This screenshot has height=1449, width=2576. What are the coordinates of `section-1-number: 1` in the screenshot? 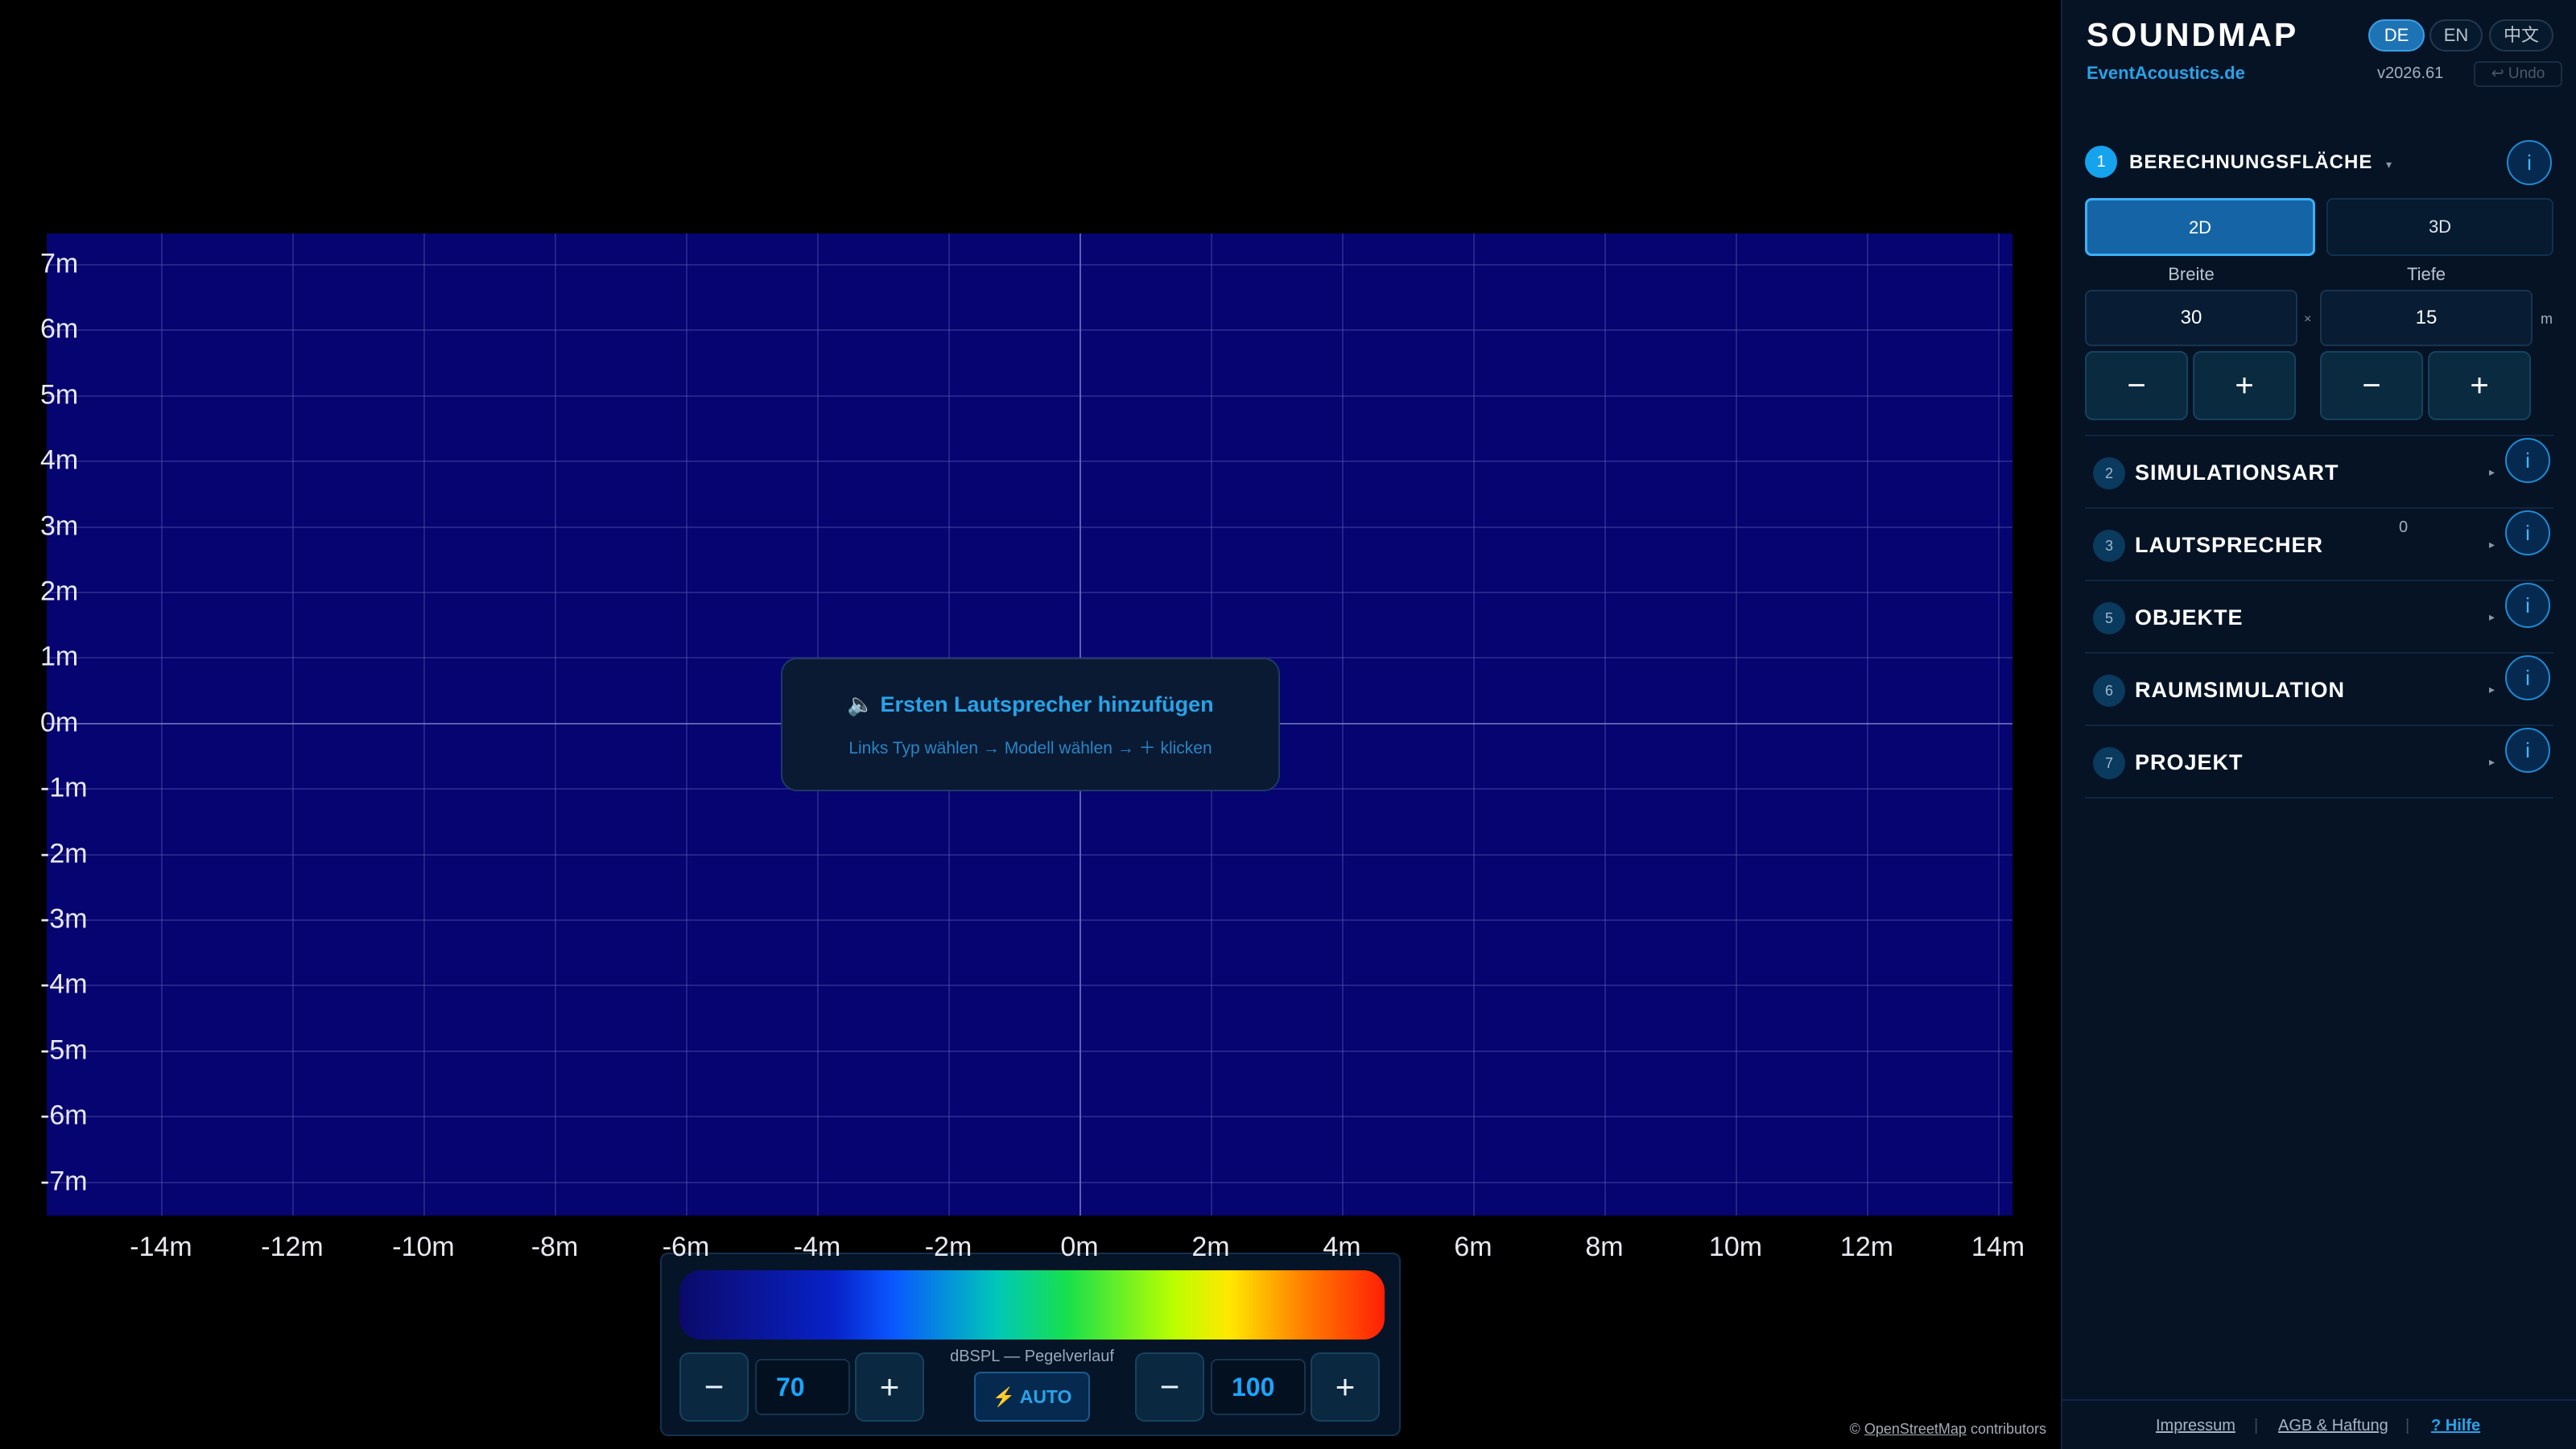 It's located at (2101, 162).